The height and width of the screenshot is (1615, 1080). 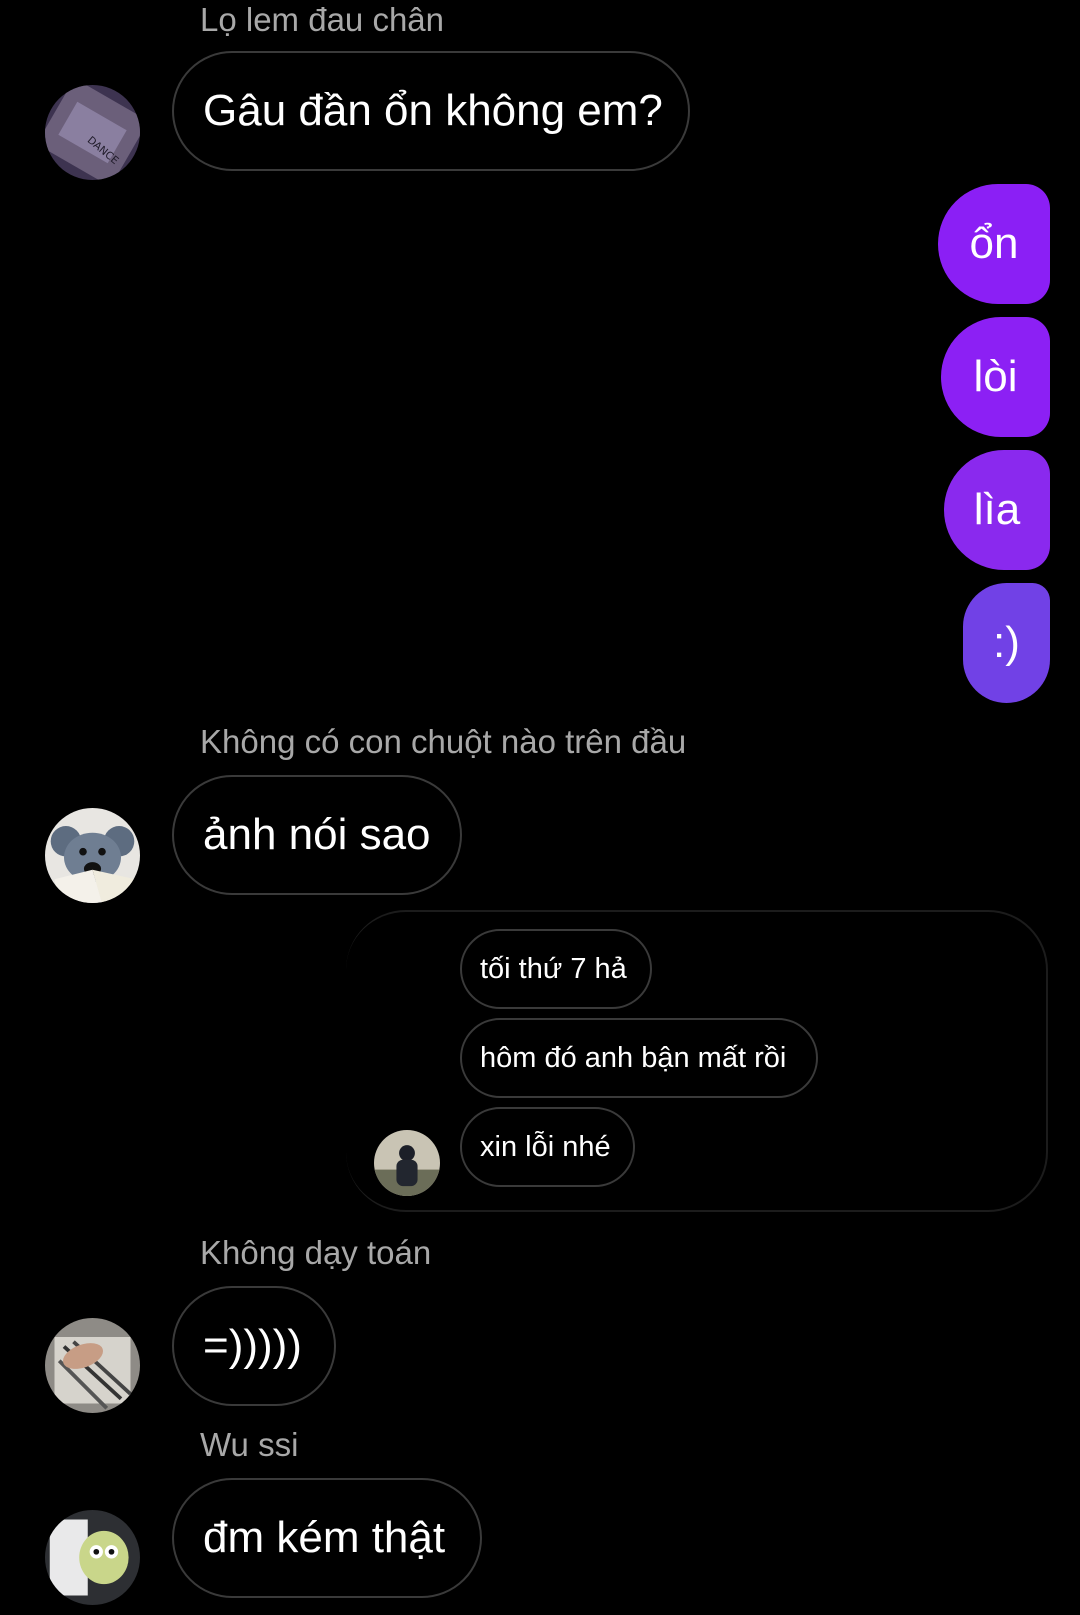 I want to click on sender-name: Lọ lem đau chân, so click(x=322, y=19).